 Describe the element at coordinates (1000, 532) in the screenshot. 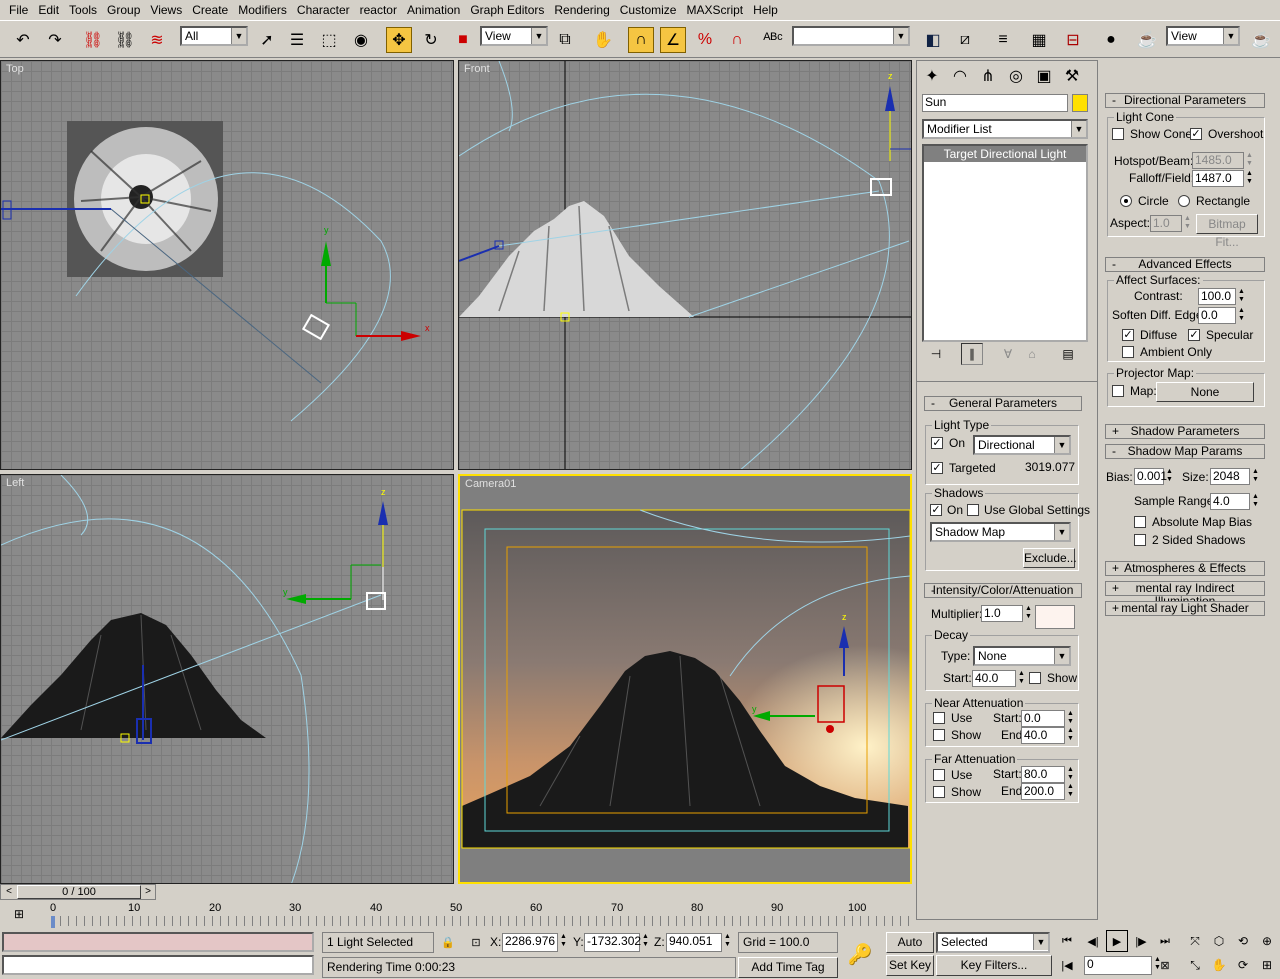

I see `shadow-type-dropdown: Shadow Map ▼` at that location.